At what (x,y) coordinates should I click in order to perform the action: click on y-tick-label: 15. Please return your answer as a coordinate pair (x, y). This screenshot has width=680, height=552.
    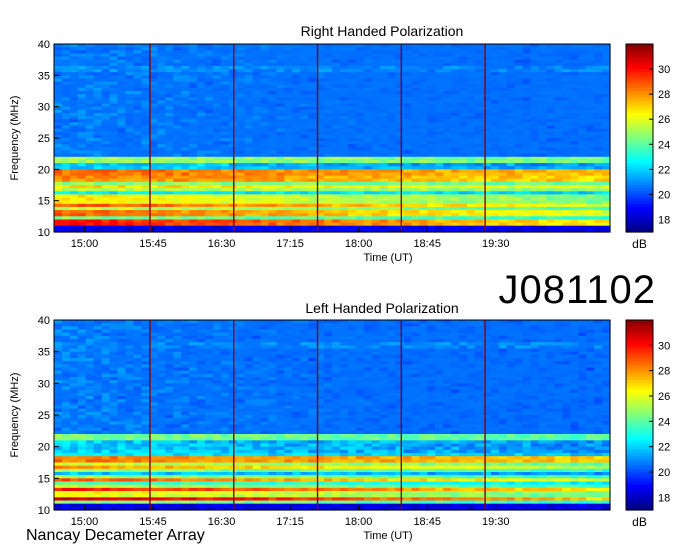
    Looking at the image, I should click on (44, 202).